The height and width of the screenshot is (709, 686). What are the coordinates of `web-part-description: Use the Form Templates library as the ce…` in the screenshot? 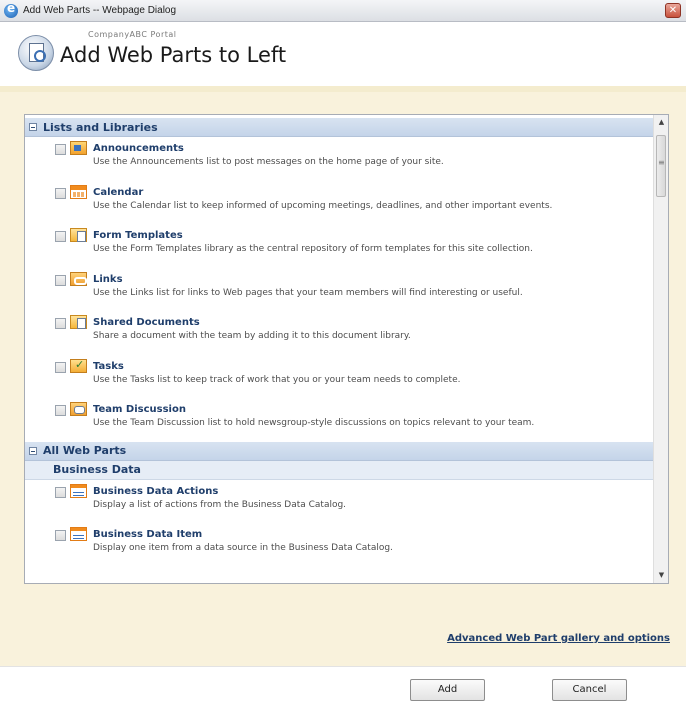 It's located at (313, 249).